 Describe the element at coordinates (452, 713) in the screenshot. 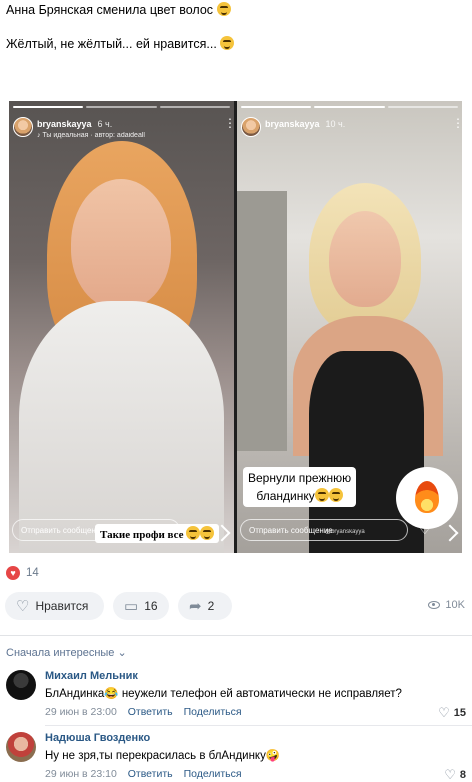

I see `comment-like-button: ♡ 15` at that location.